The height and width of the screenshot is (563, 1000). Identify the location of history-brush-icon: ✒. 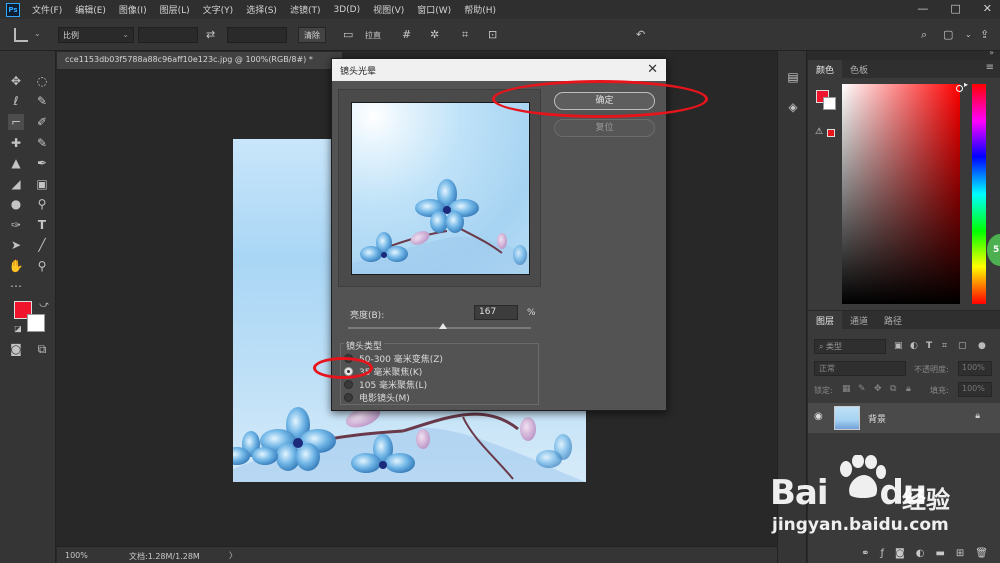
(42, 163).